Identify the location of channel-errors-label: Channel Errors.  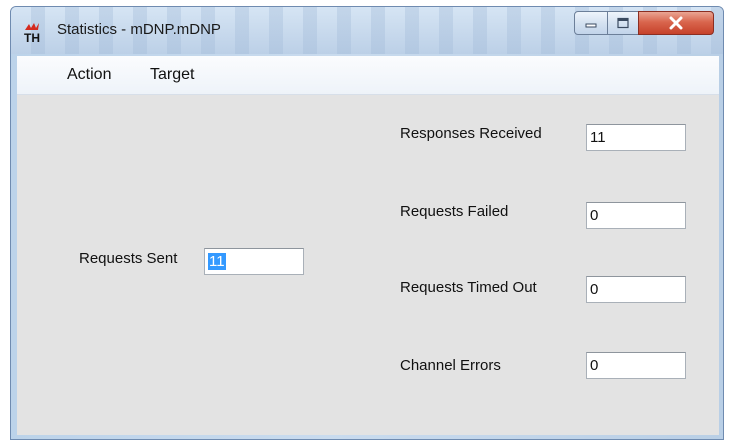
(450, 365).